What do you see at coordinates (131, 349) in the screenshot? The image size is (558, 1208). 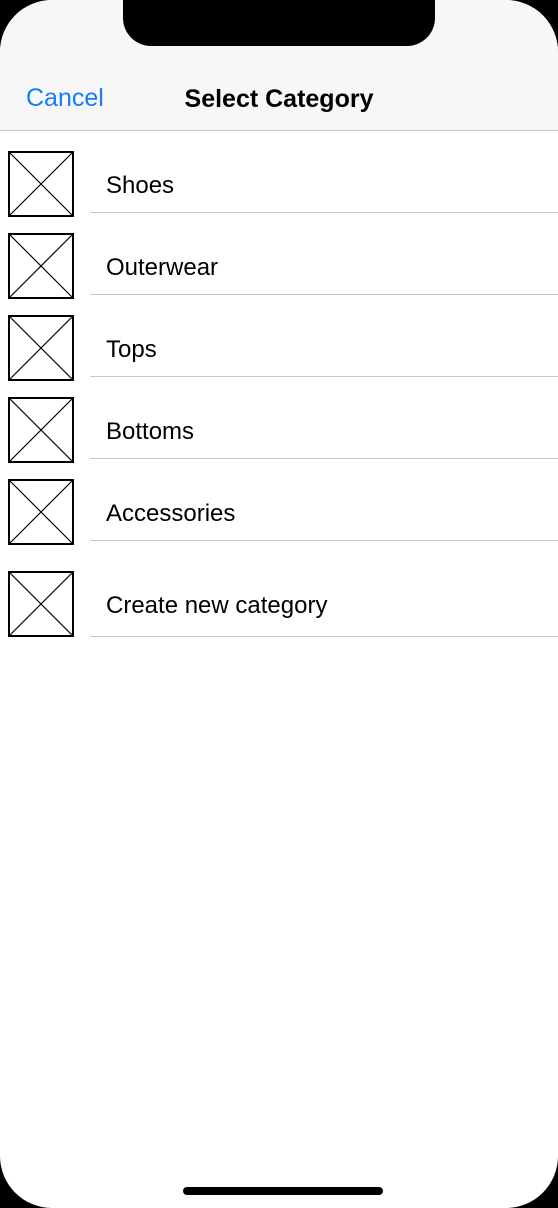 I see `category-label: Tops` at bounding box center [131, 349].